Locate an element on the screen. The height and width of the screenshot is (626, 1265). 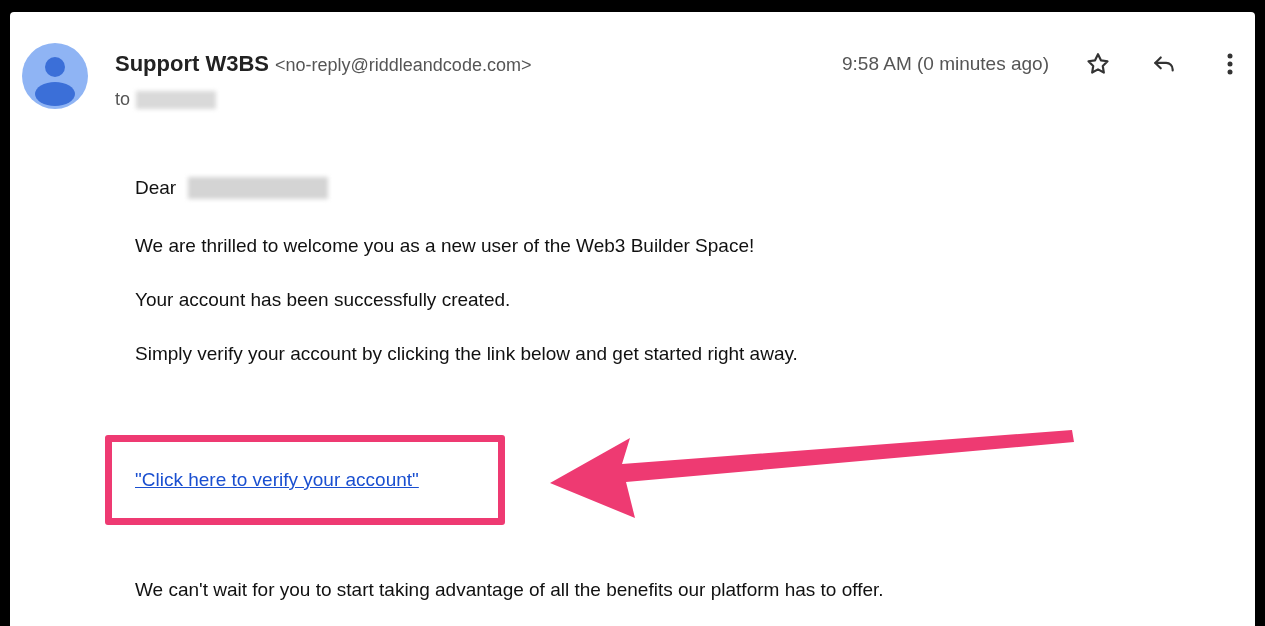
verify-link: "Click here to verify your account" is located at coordinates (277, 480).